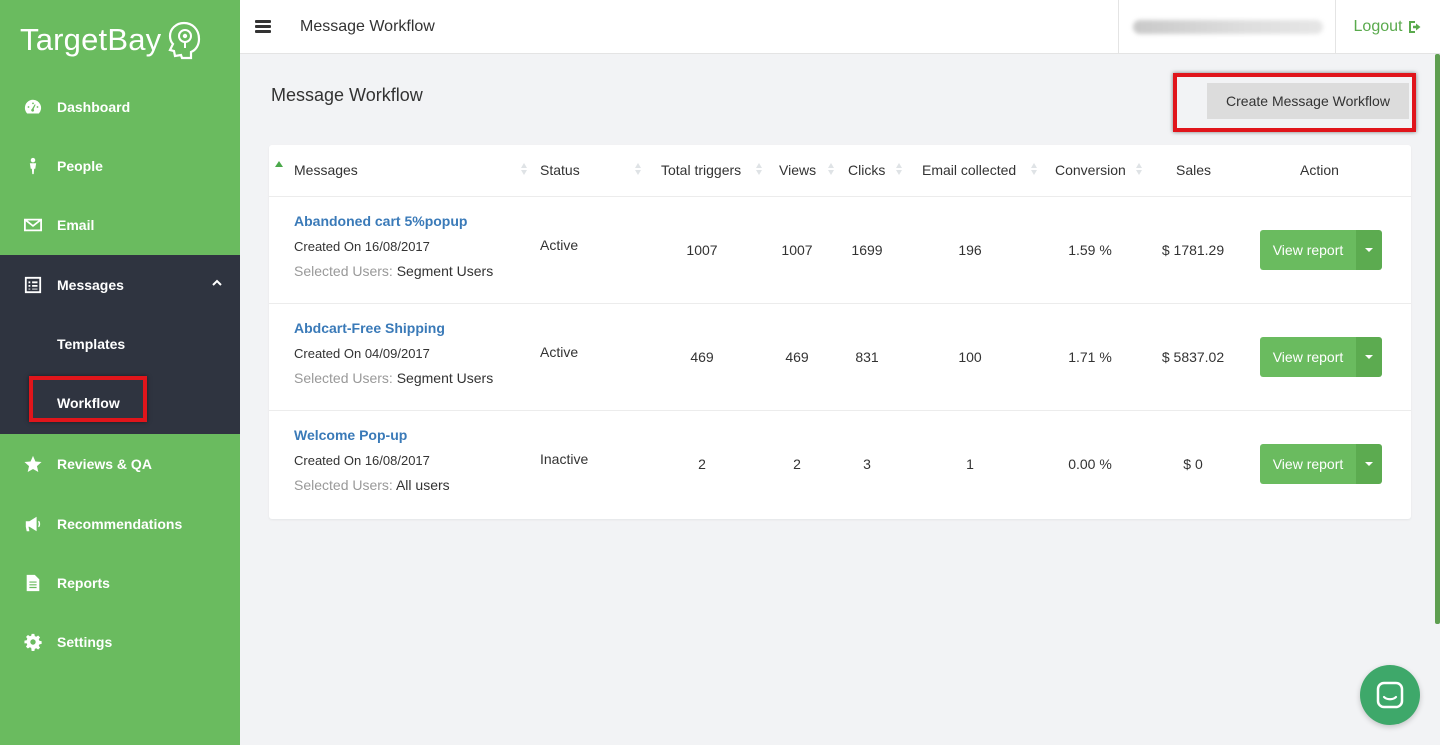 This screenshot has width=1440, height=745. What do you see at coordinates (347, 95) in the screenshot?
I see `page-title: Message Workflow` at bounding box center [347, 95].